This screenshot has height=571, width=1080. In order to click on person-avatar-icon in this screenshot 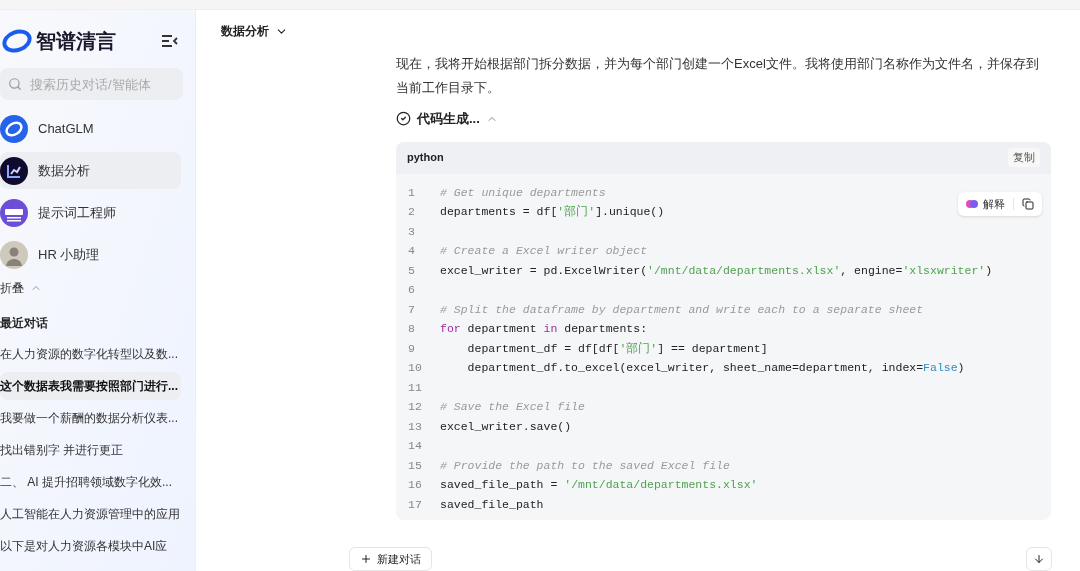, I will do `click(14, 254)`.